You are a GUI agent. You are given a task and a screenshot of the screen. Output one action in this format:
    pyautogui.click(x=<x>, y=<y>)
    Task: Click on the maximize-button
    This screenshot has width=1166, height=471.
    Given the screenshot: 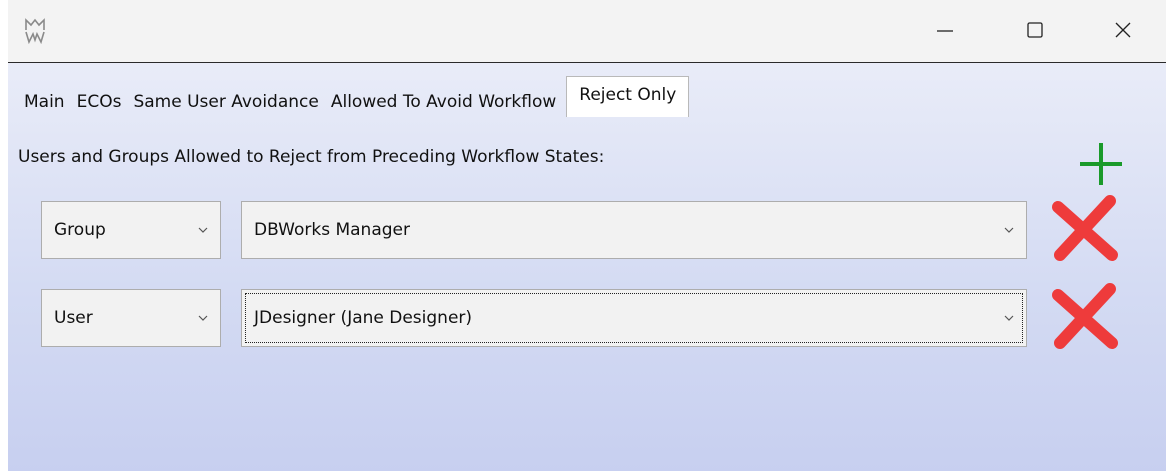 What is the action you would take?
    pyautogui.click(x=1035, y=30)
    